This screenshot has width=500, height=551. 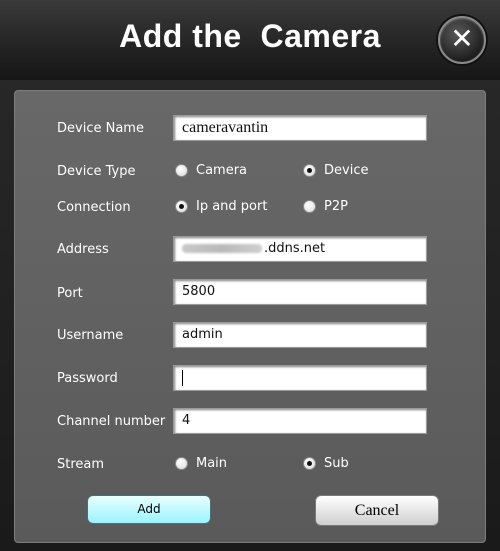 What do you see at coordinates (87, 378) in the screenshot?
I see `password-label: Password` at bounding box center [87, 378].